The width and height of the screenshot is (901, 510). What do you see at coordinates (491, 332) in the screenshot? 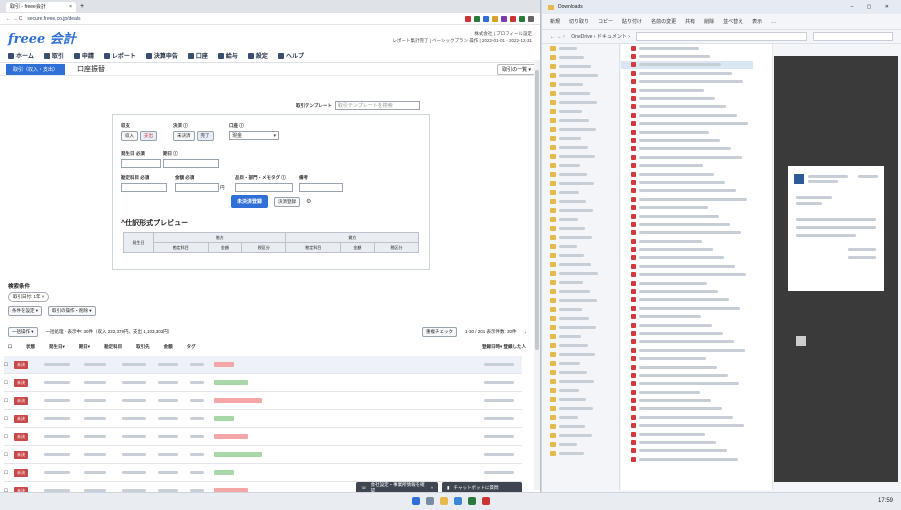
I see `pagination: 1-30 / 201 表示件数: 30件` at bounding box center [491, 332].